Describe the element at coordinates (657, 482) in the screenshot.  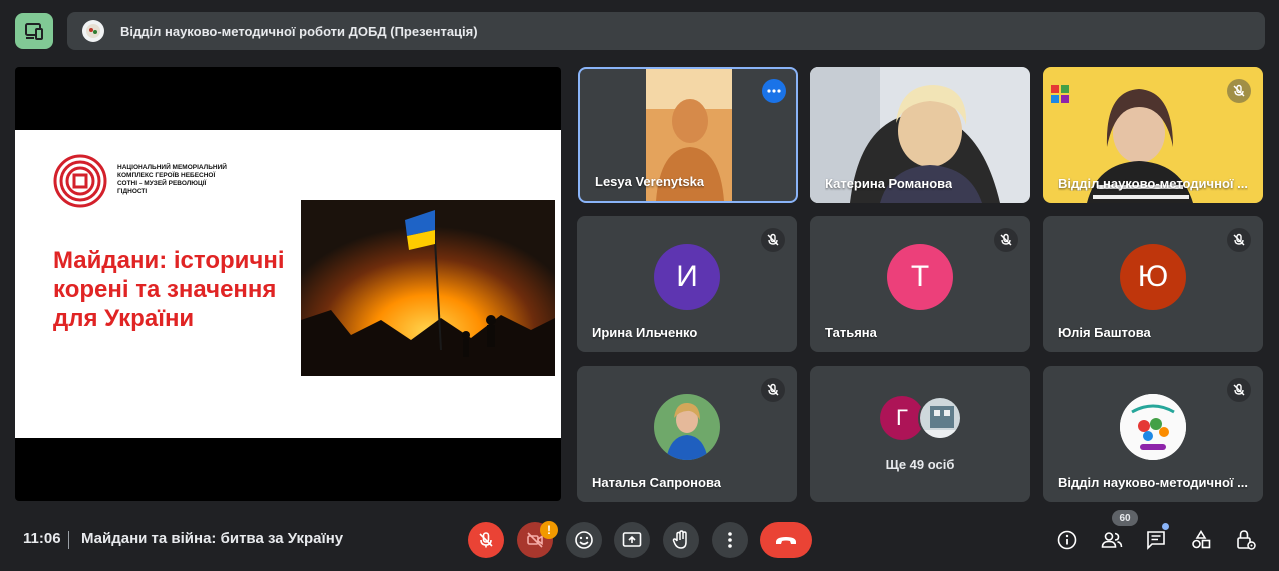
I see `participant-name: Наталья Сапронова` at that location.